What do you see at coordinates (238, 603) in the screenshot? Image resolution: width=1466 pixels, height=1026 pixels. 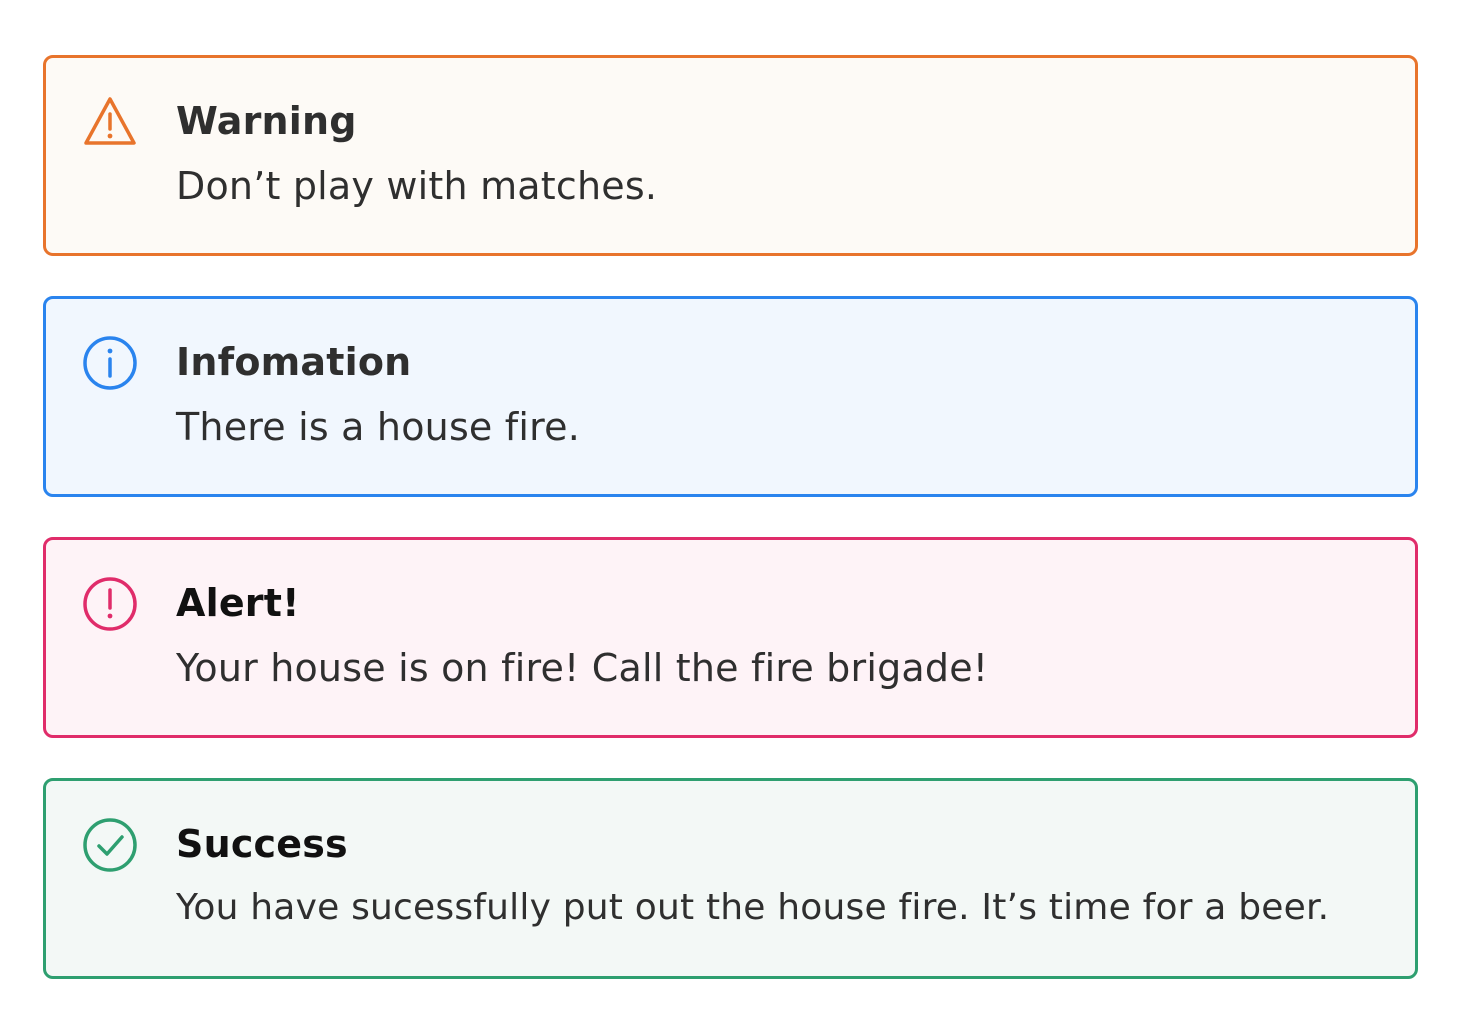 I see `alert-title: Alert!` at bounding box center [238, 603].